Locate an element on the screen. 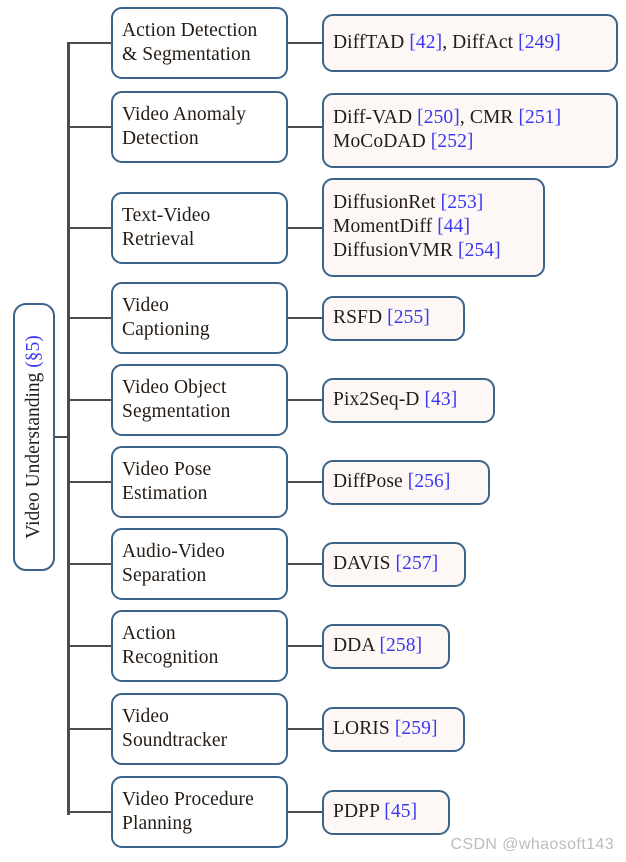 The width and height of the screenshot is (626, 862). task-node-6: Video Pose Estimation is located at coordinates (199, 482).